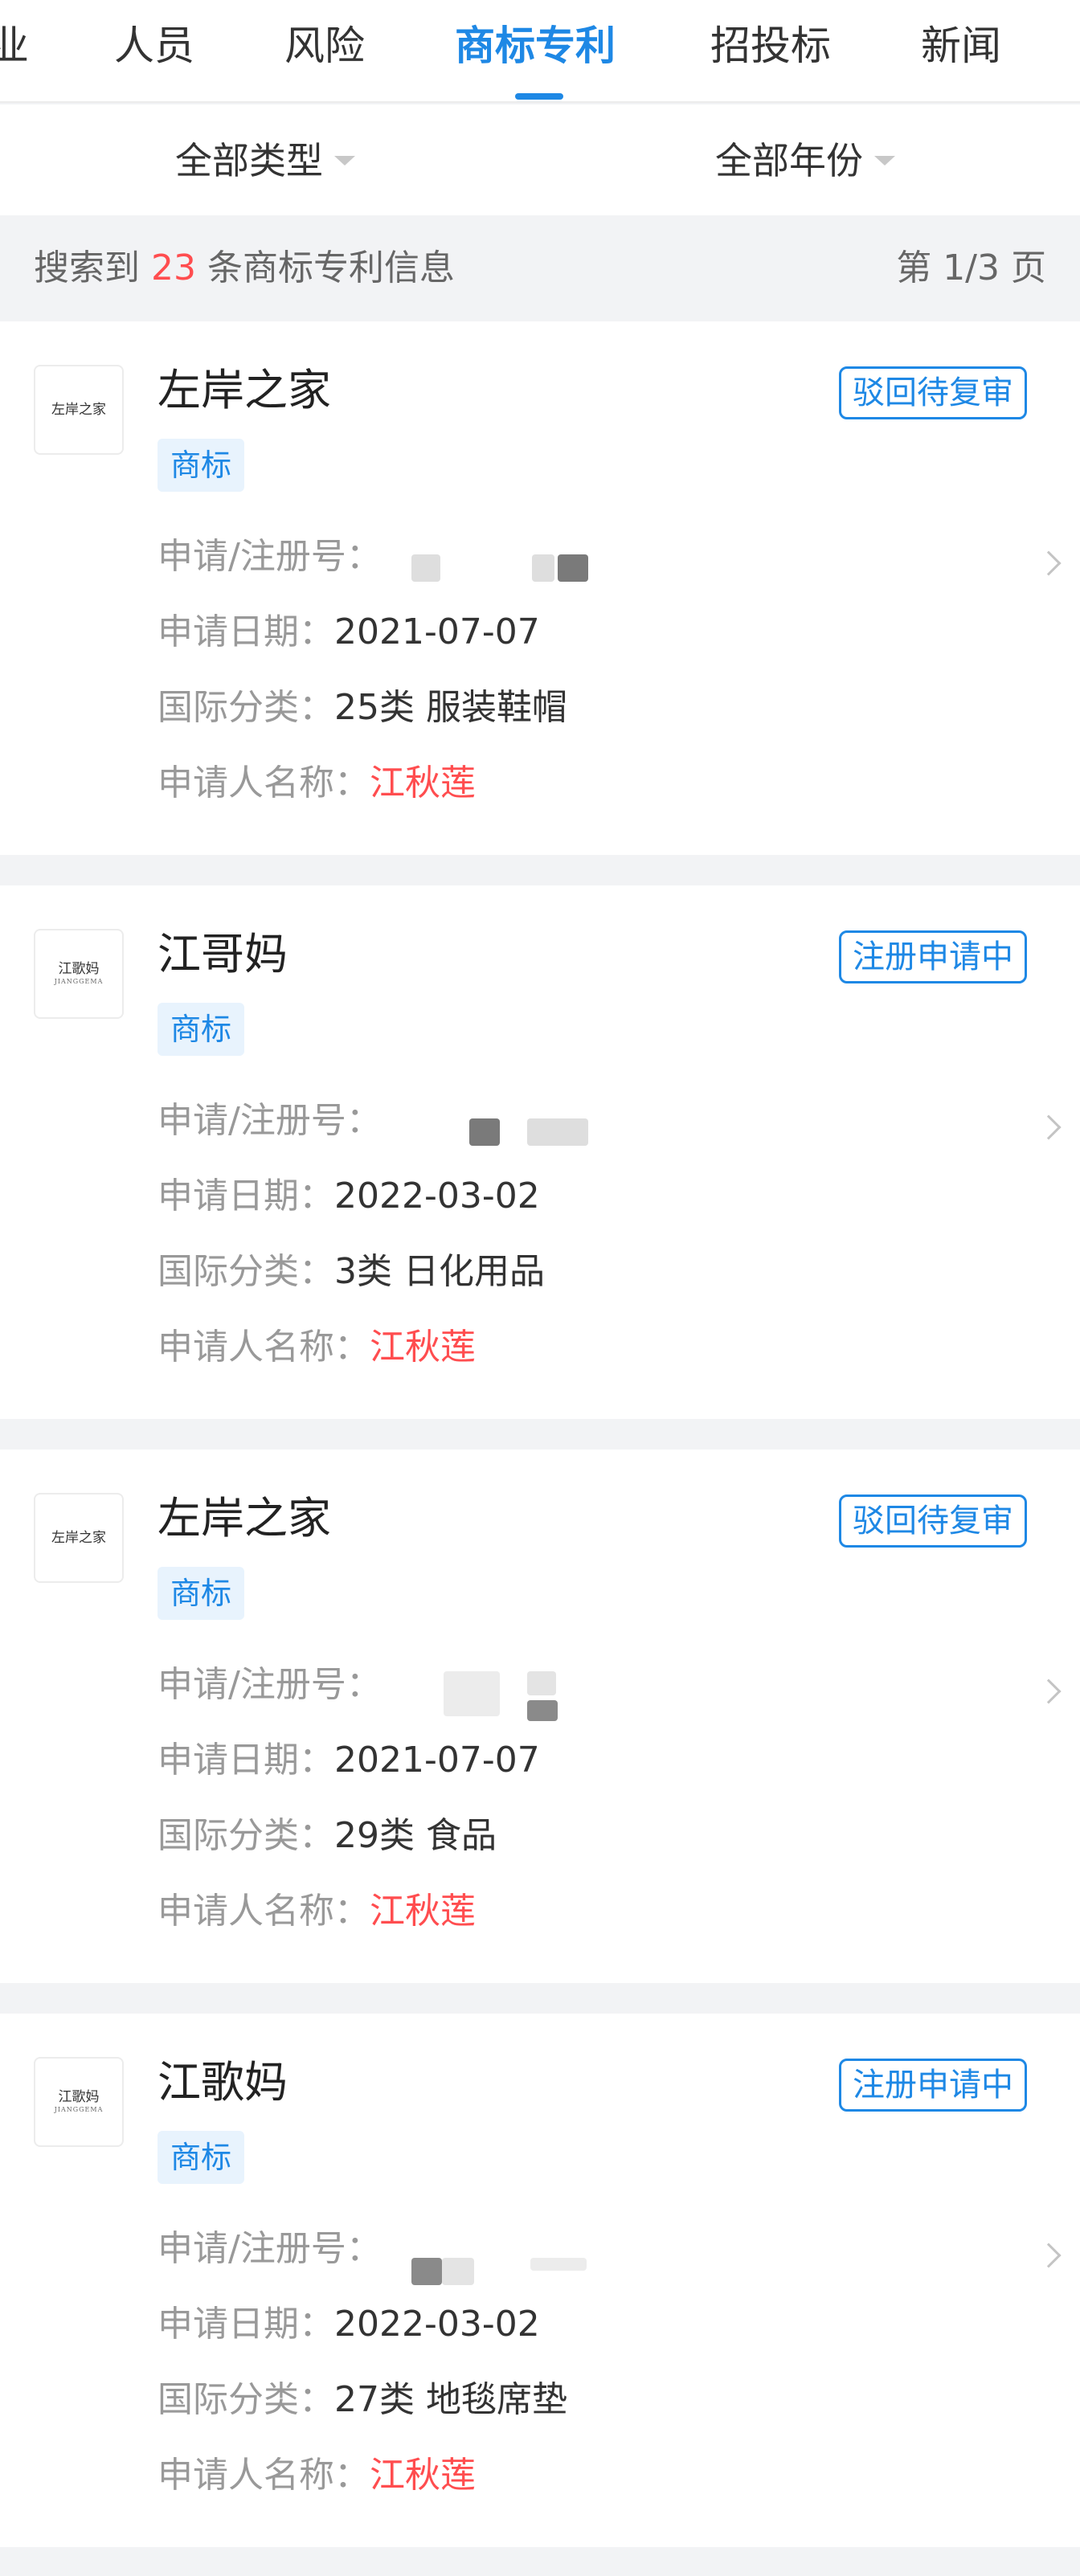 This screenshot has width=1080, height=2576. What do you see at coordinates (770, 46) in the screenshot?
I see `tab-bidding: 招投标` at bounding box center [770, 46].